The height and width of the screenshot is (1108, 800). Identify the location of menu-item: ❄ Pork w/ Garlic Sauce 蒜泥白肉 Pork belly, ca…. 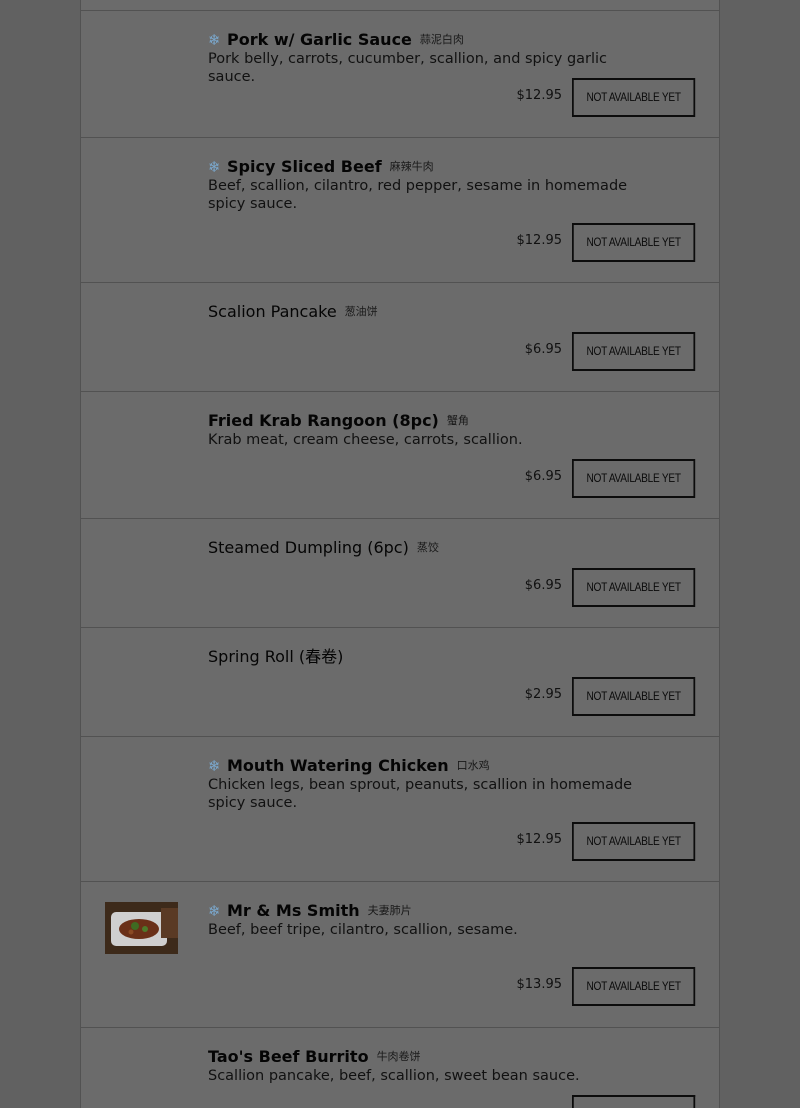
(400, 74).